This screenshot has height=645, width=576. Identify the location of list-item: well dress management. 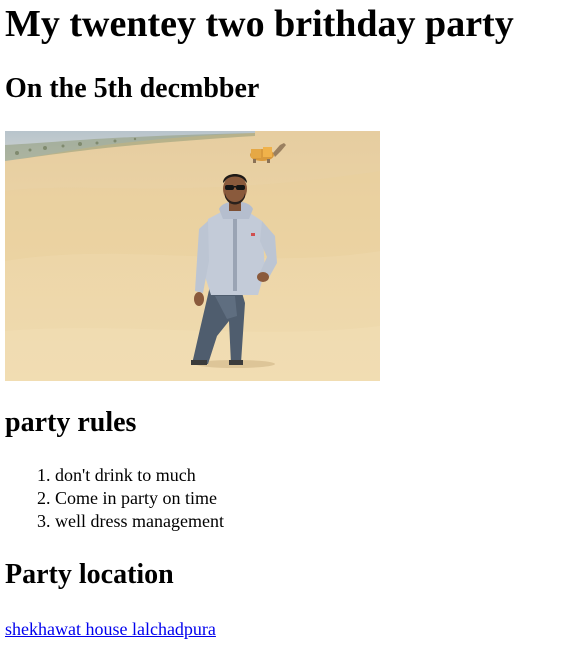
(305, 521).